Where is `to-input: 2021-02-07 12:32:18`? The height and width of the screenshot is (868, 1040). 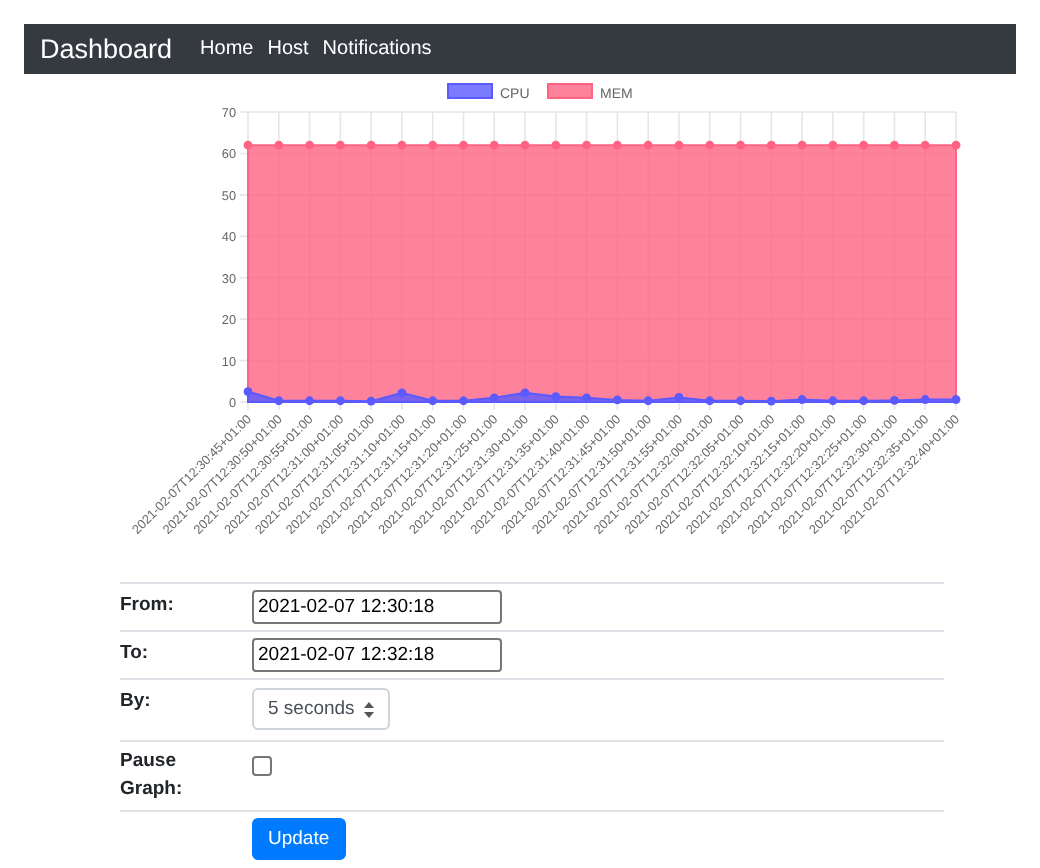 to-input: 2021-02-07 12:32:18 is located at coordinates (377, 655).